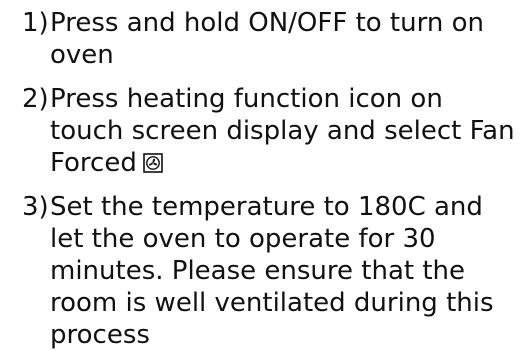 This screenshot has width=523, height=351. I want to click on fan-forced-icon, so click(153, 161).